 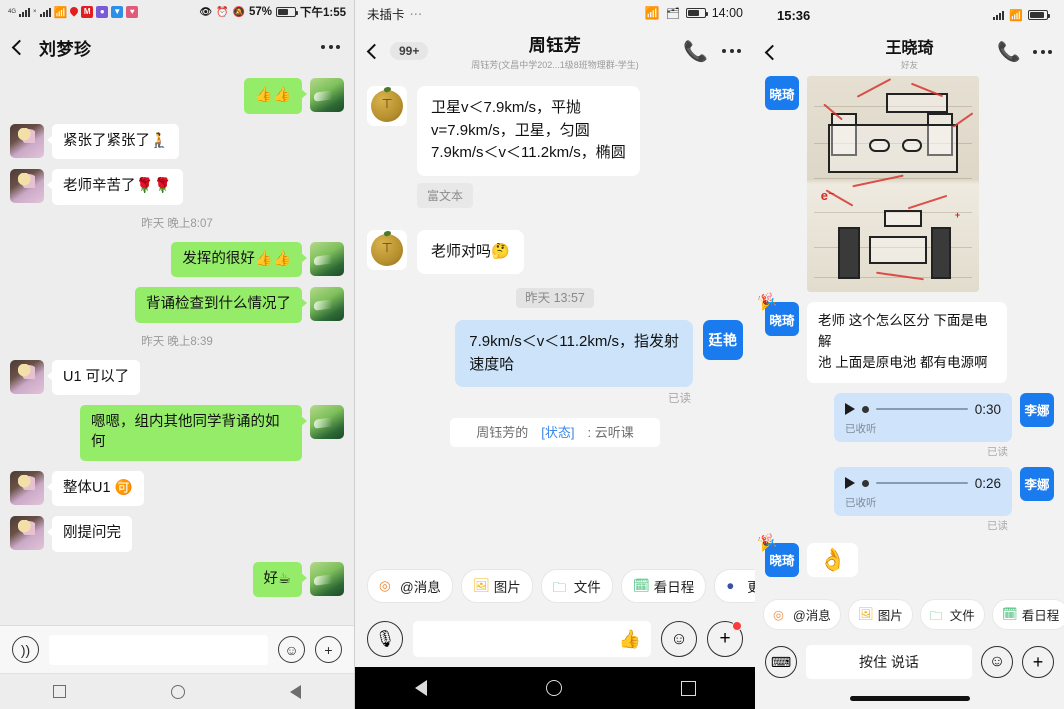 What do you see at coordinates (115, 187) in the screenshot?
I see `message-bubble-incoming: 老师辛苦了🌹🌹` at bounding box center [115, 187].